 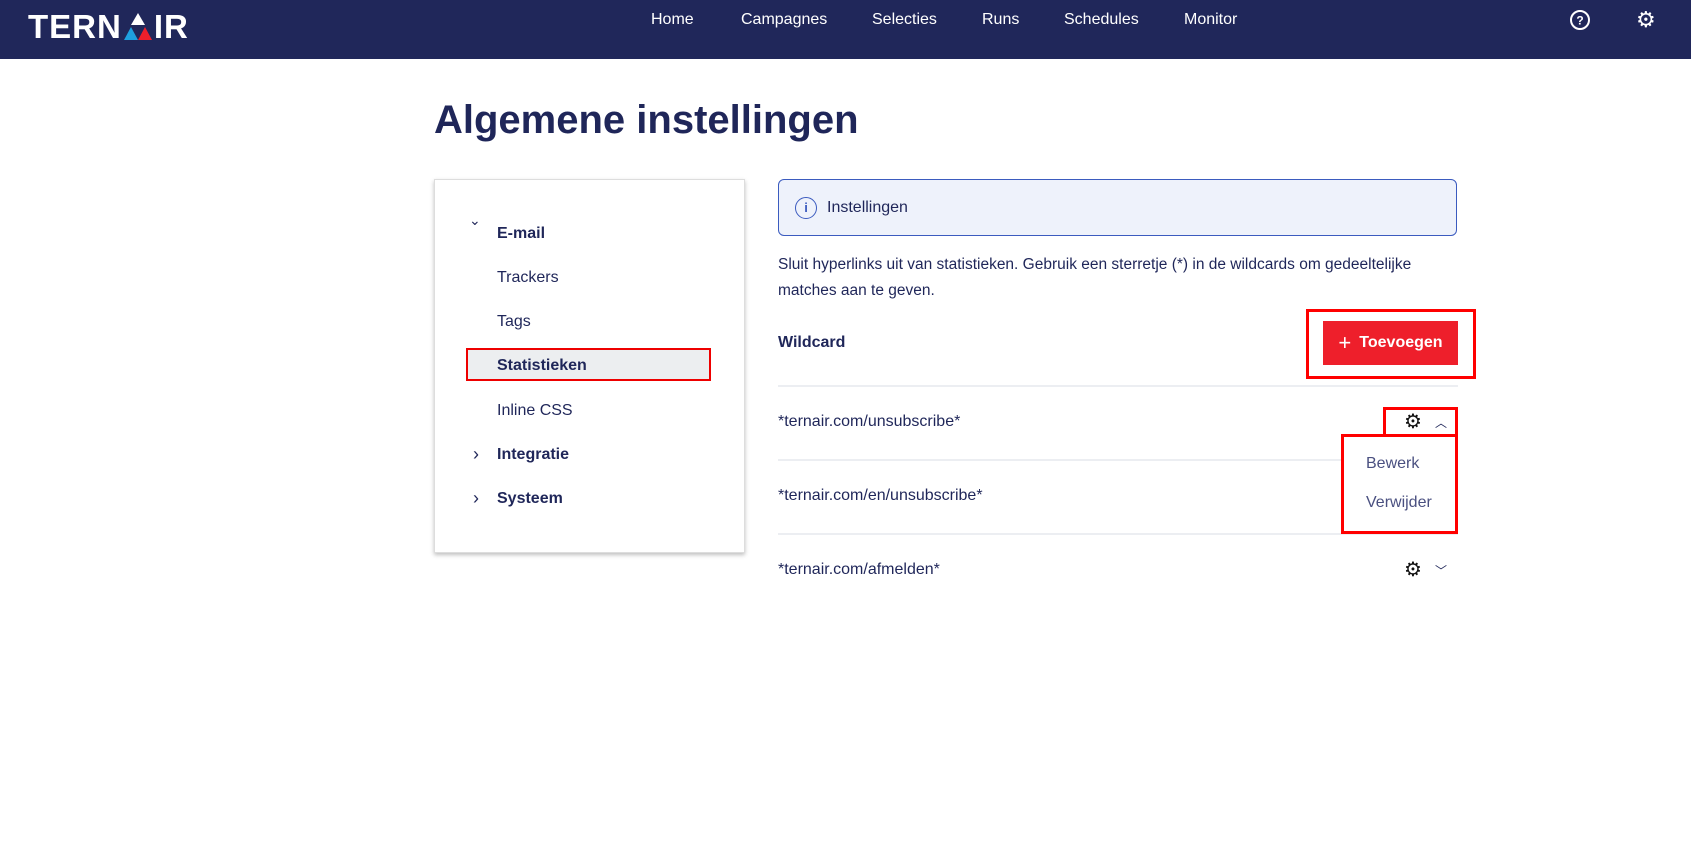 What do you see at coordinates (542, 365) in the screenshot?
I see `sidebar-item-label: Statistieken` at bounding box center [542, 365].